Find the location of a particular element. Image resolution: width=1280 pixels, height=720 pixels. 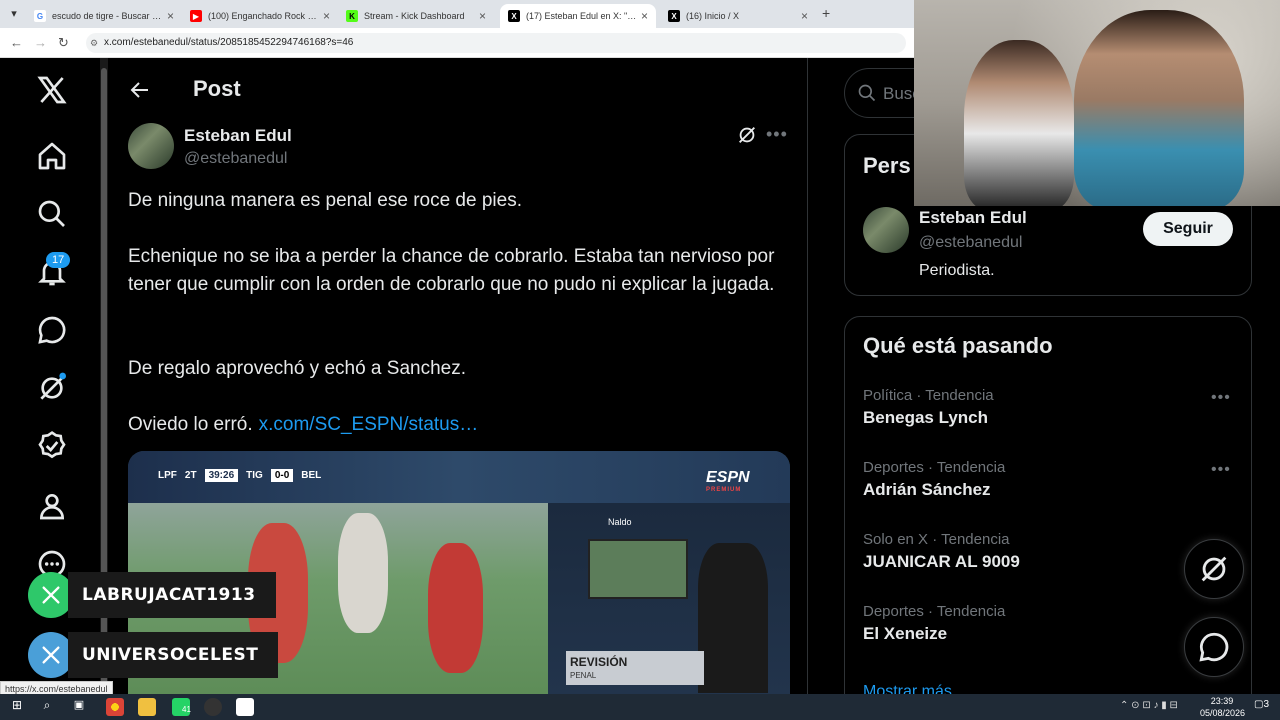

system-tray: ⌃ ⊙ ⊡ ♪ ▮ ⊟ is located at coordinates (1149, 705).